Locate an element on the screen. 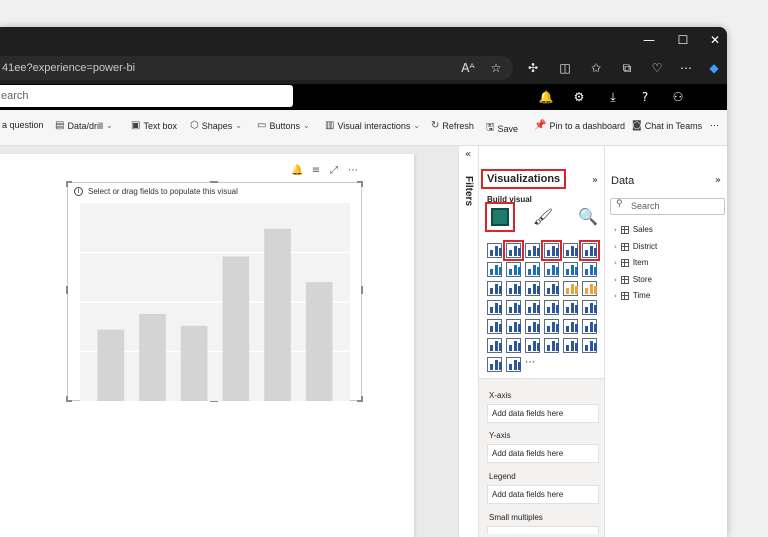  shape-map-icon is located at coordinates (532, 307).